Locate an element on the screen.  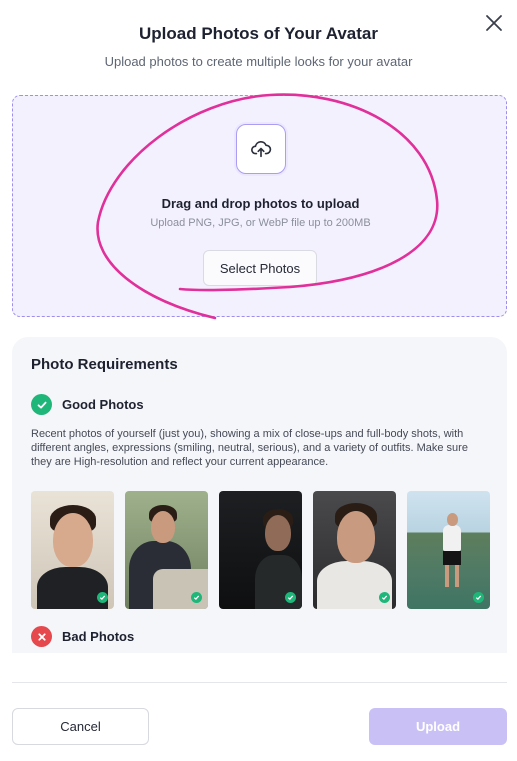
cancel-button: Cancel is located at coordinates (80, 726).